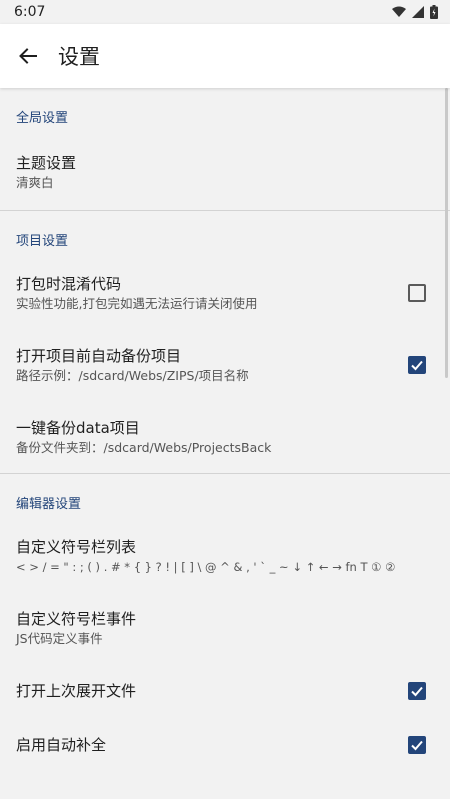  I want to click on pref-autocomplete-title: 启用自动补全, so click(61, 745).